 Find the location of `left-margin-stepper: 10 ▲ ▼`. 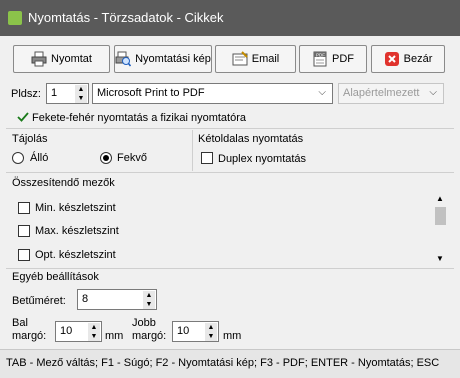

left-margin-stepper: 10 ▲ ▼ is located at coordinates (78, 331).